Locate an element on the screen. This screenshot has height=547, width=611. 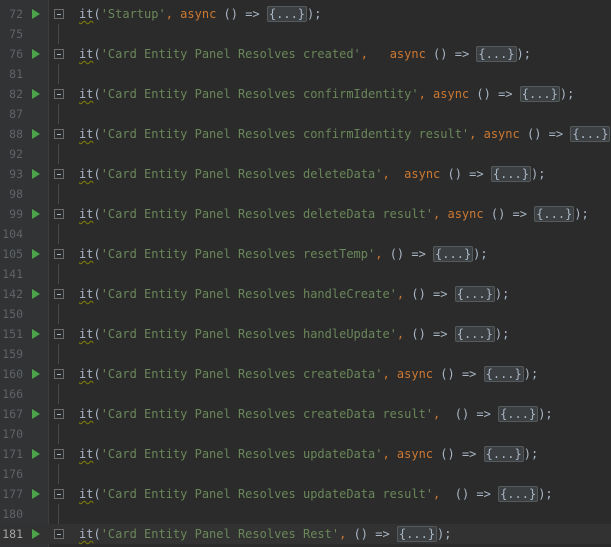
code-line: 81 is located at coordinates (305, 74).